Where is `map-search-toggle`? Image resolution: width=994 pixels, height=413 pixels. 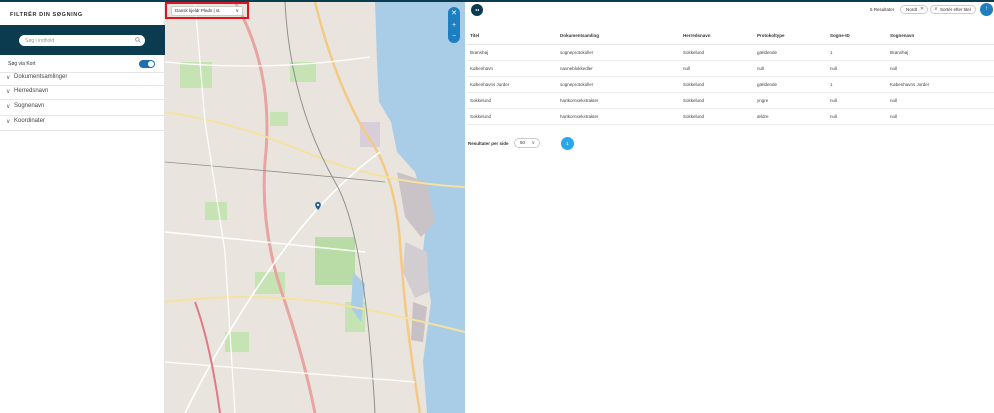
map-search-toggle is located at coordinates (147, 64).